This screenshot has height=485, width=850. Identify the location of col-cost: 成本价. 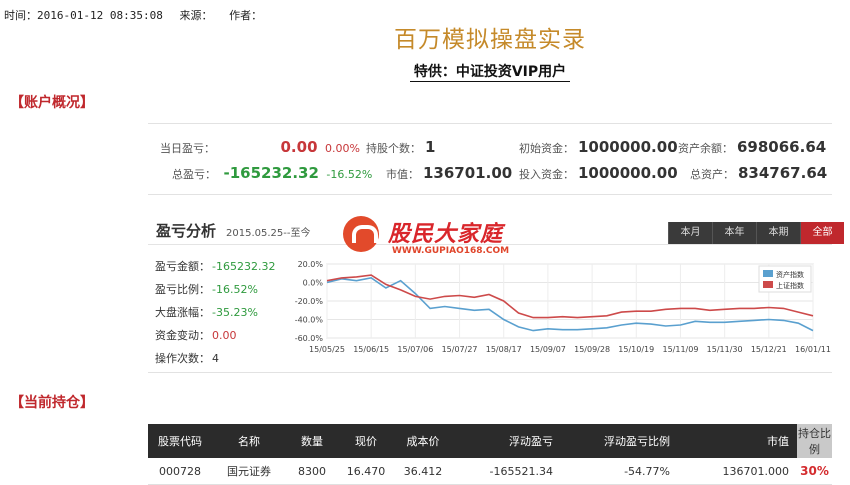
(423, 441).